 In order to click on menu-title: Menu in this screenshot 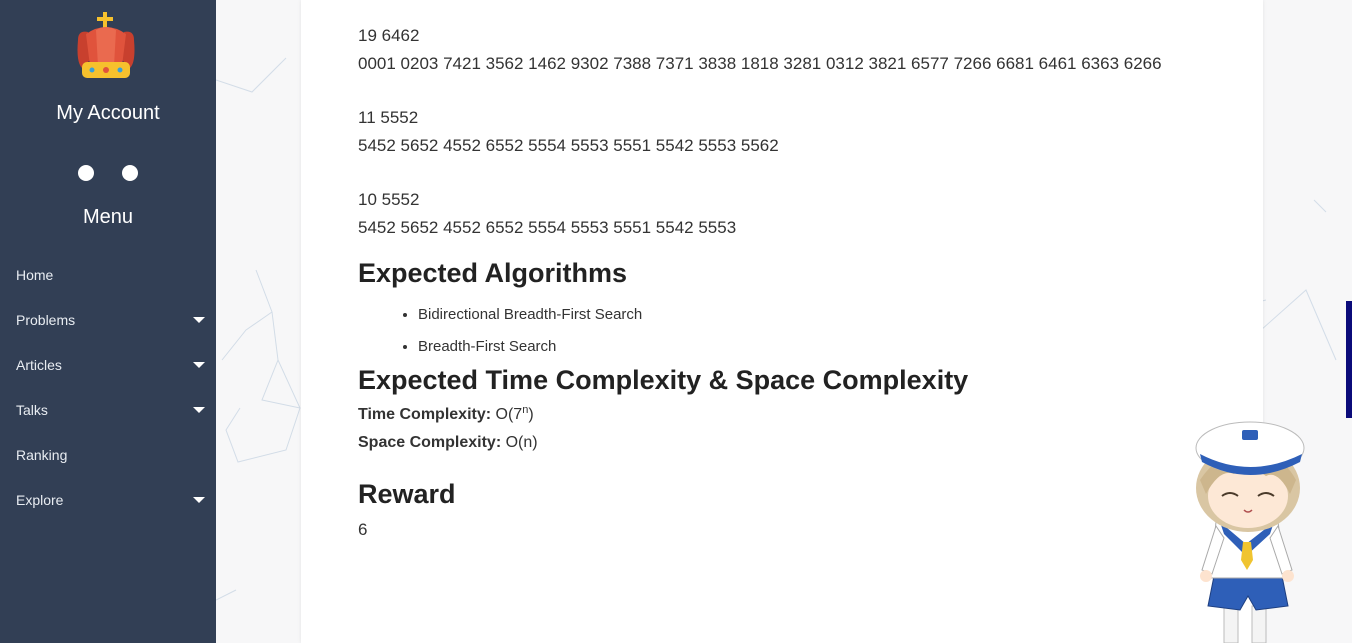, I will do `click(108, 217)`.